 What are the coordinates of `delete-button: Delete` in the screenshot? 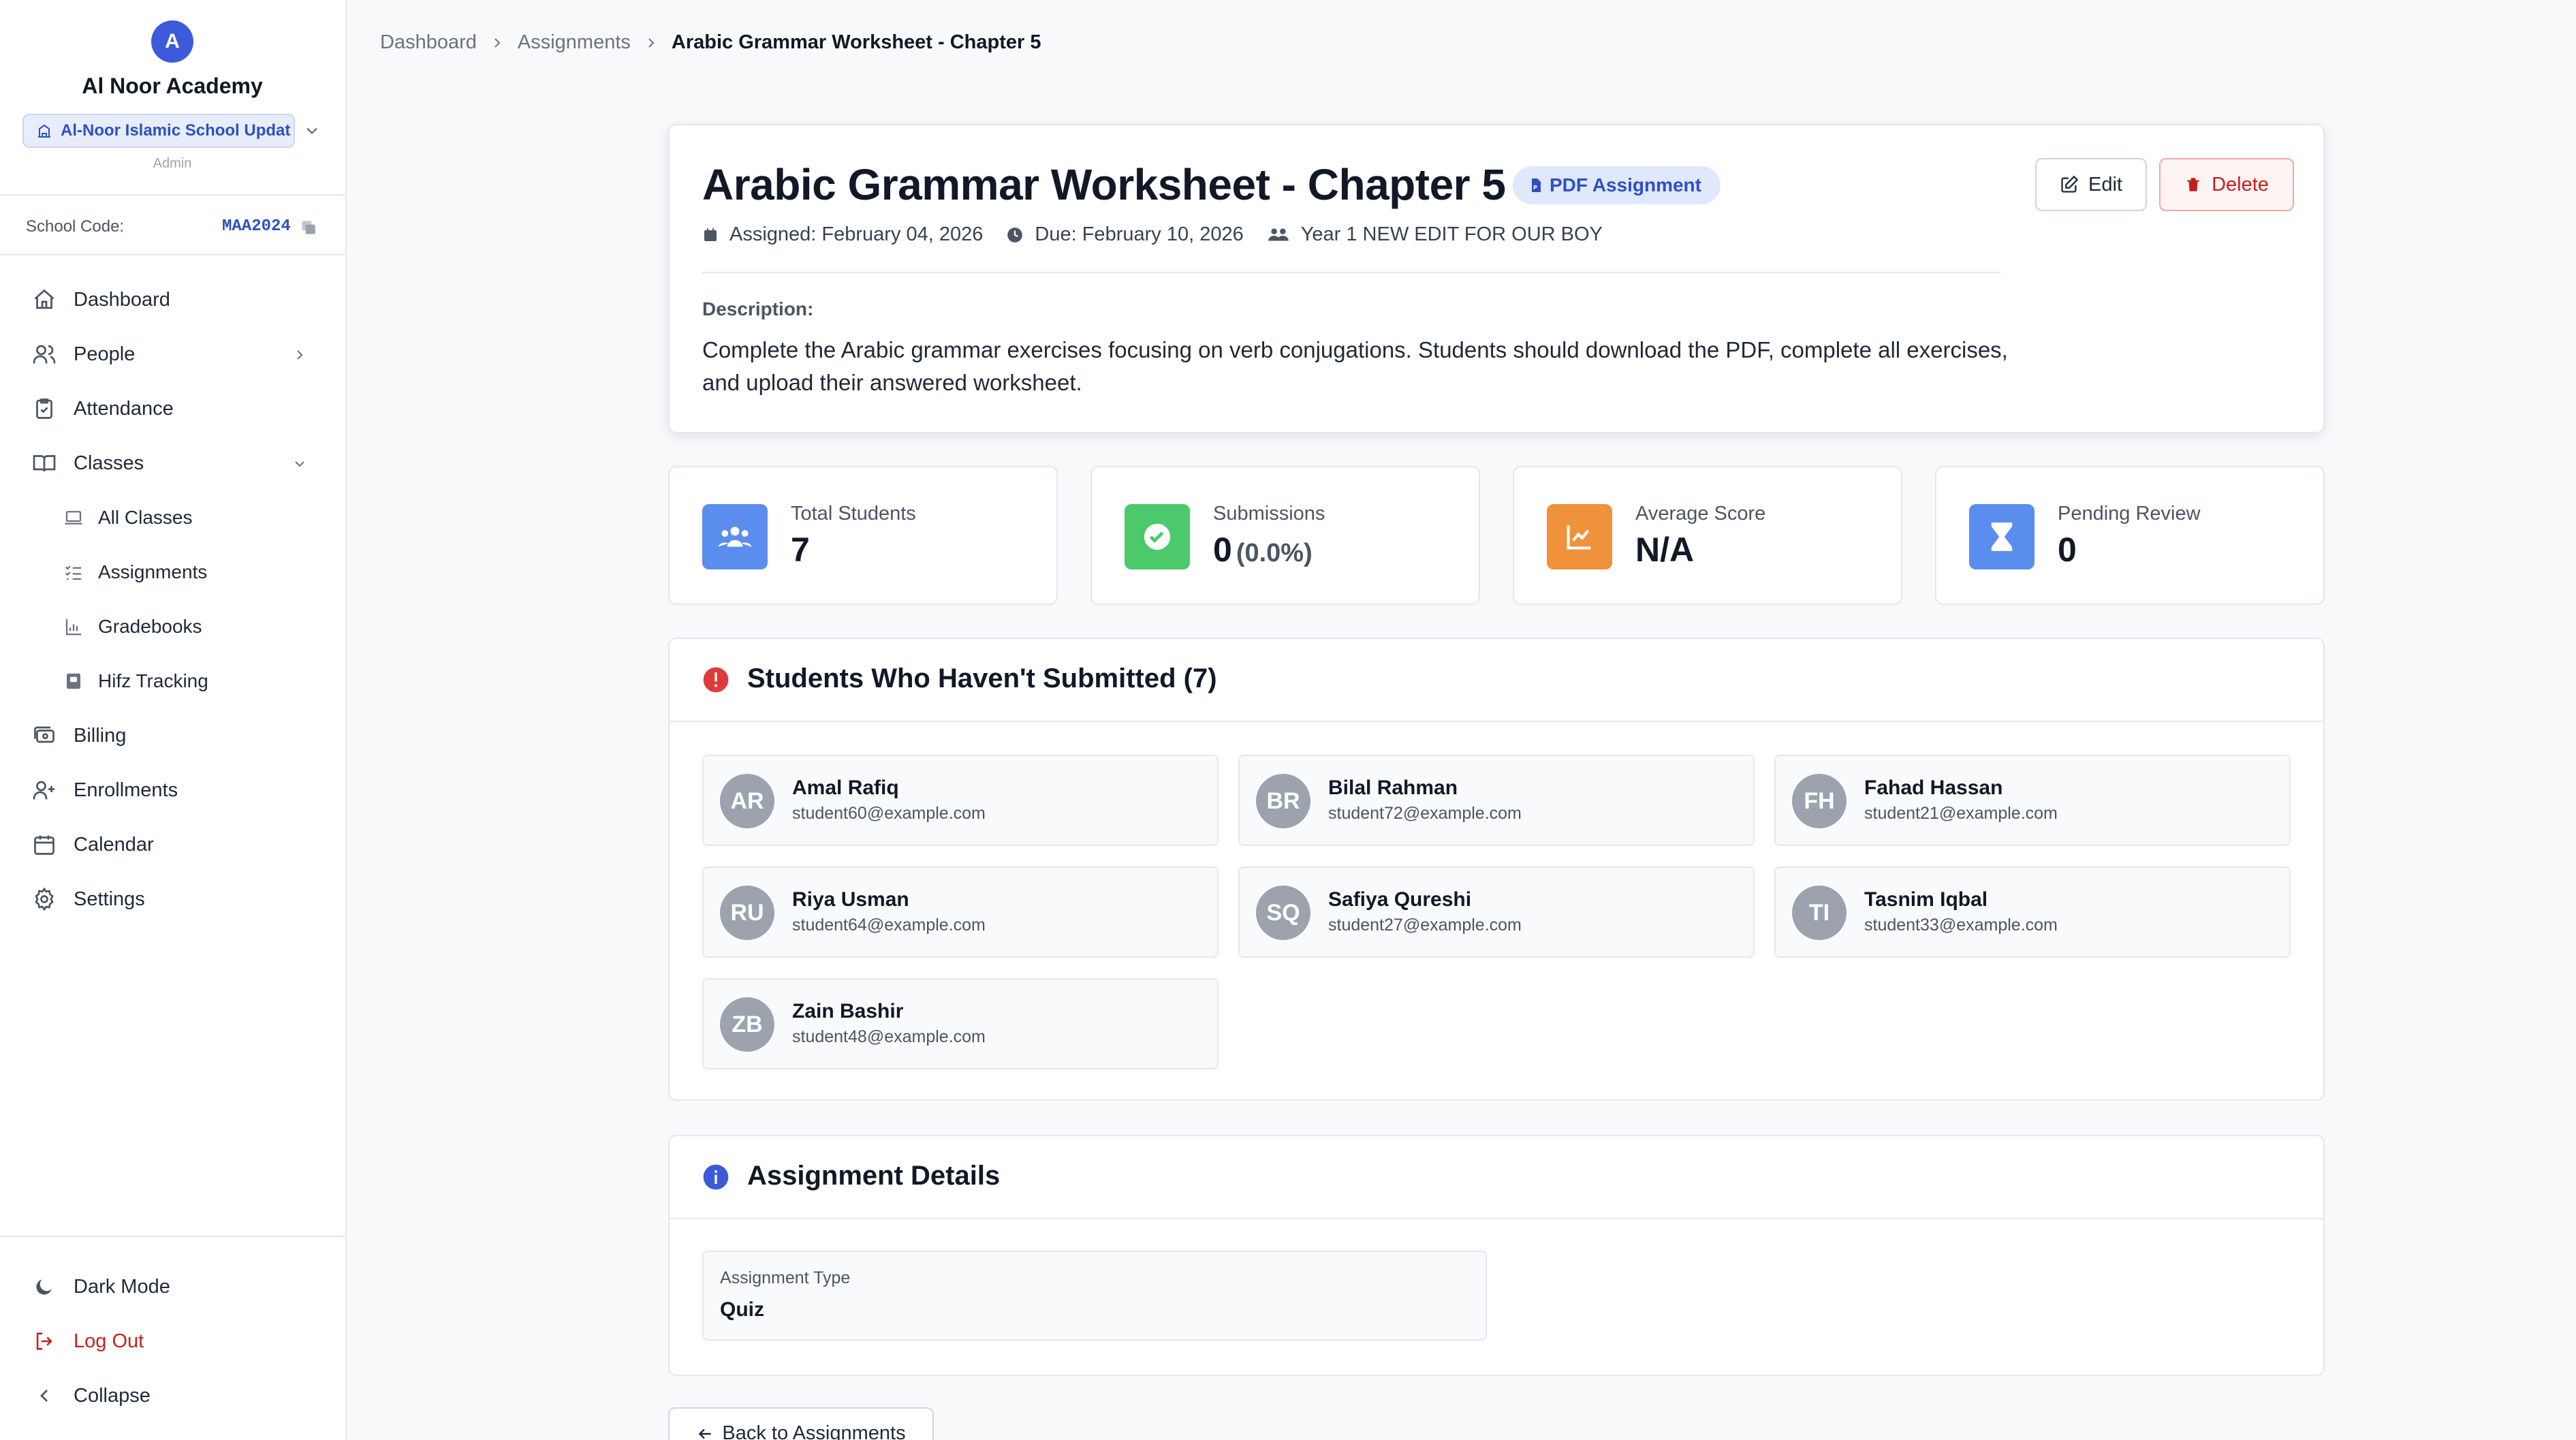 It's located at (2226, 184).